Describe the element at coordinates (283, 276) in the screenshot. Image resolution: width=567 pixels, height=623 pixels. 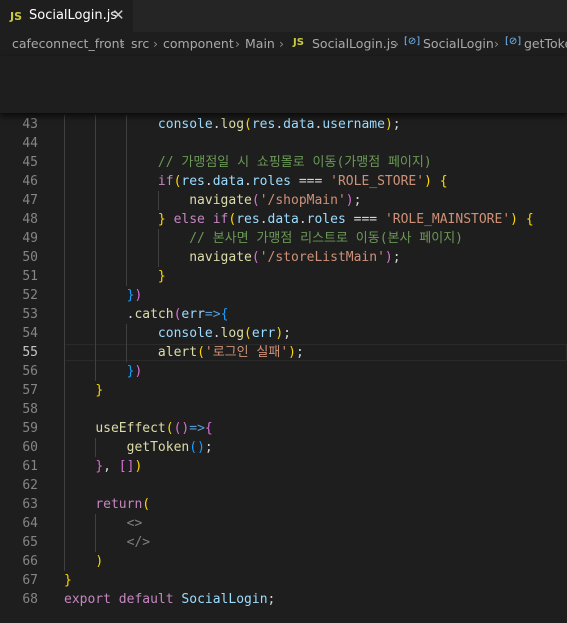
I see `code-line: 51 }` at that location.